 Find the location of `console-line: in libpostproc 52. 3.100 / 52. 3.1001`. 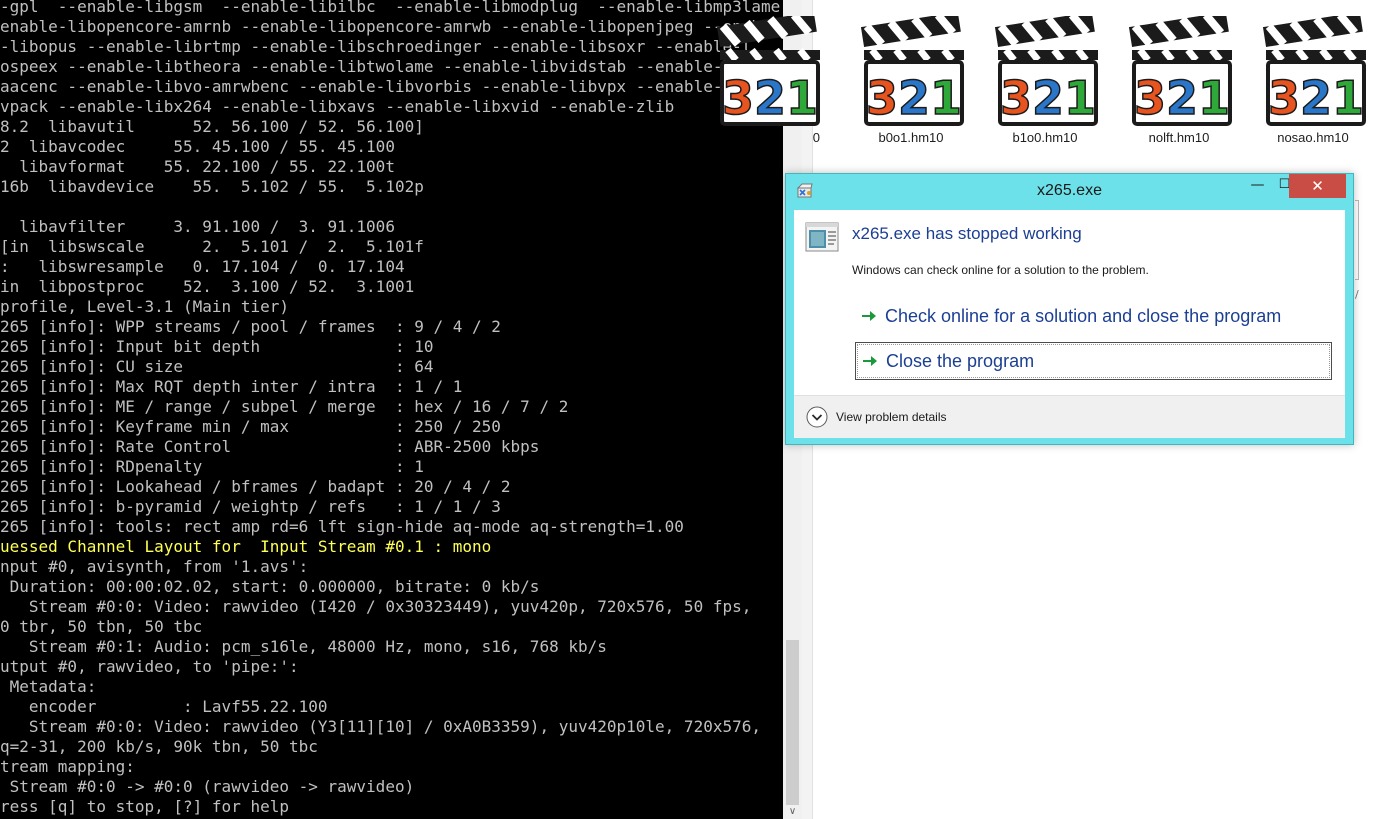

console-line: in libpostproc 52. 3.100 / 52. 3.1001 is located at coordinates (207, 286).